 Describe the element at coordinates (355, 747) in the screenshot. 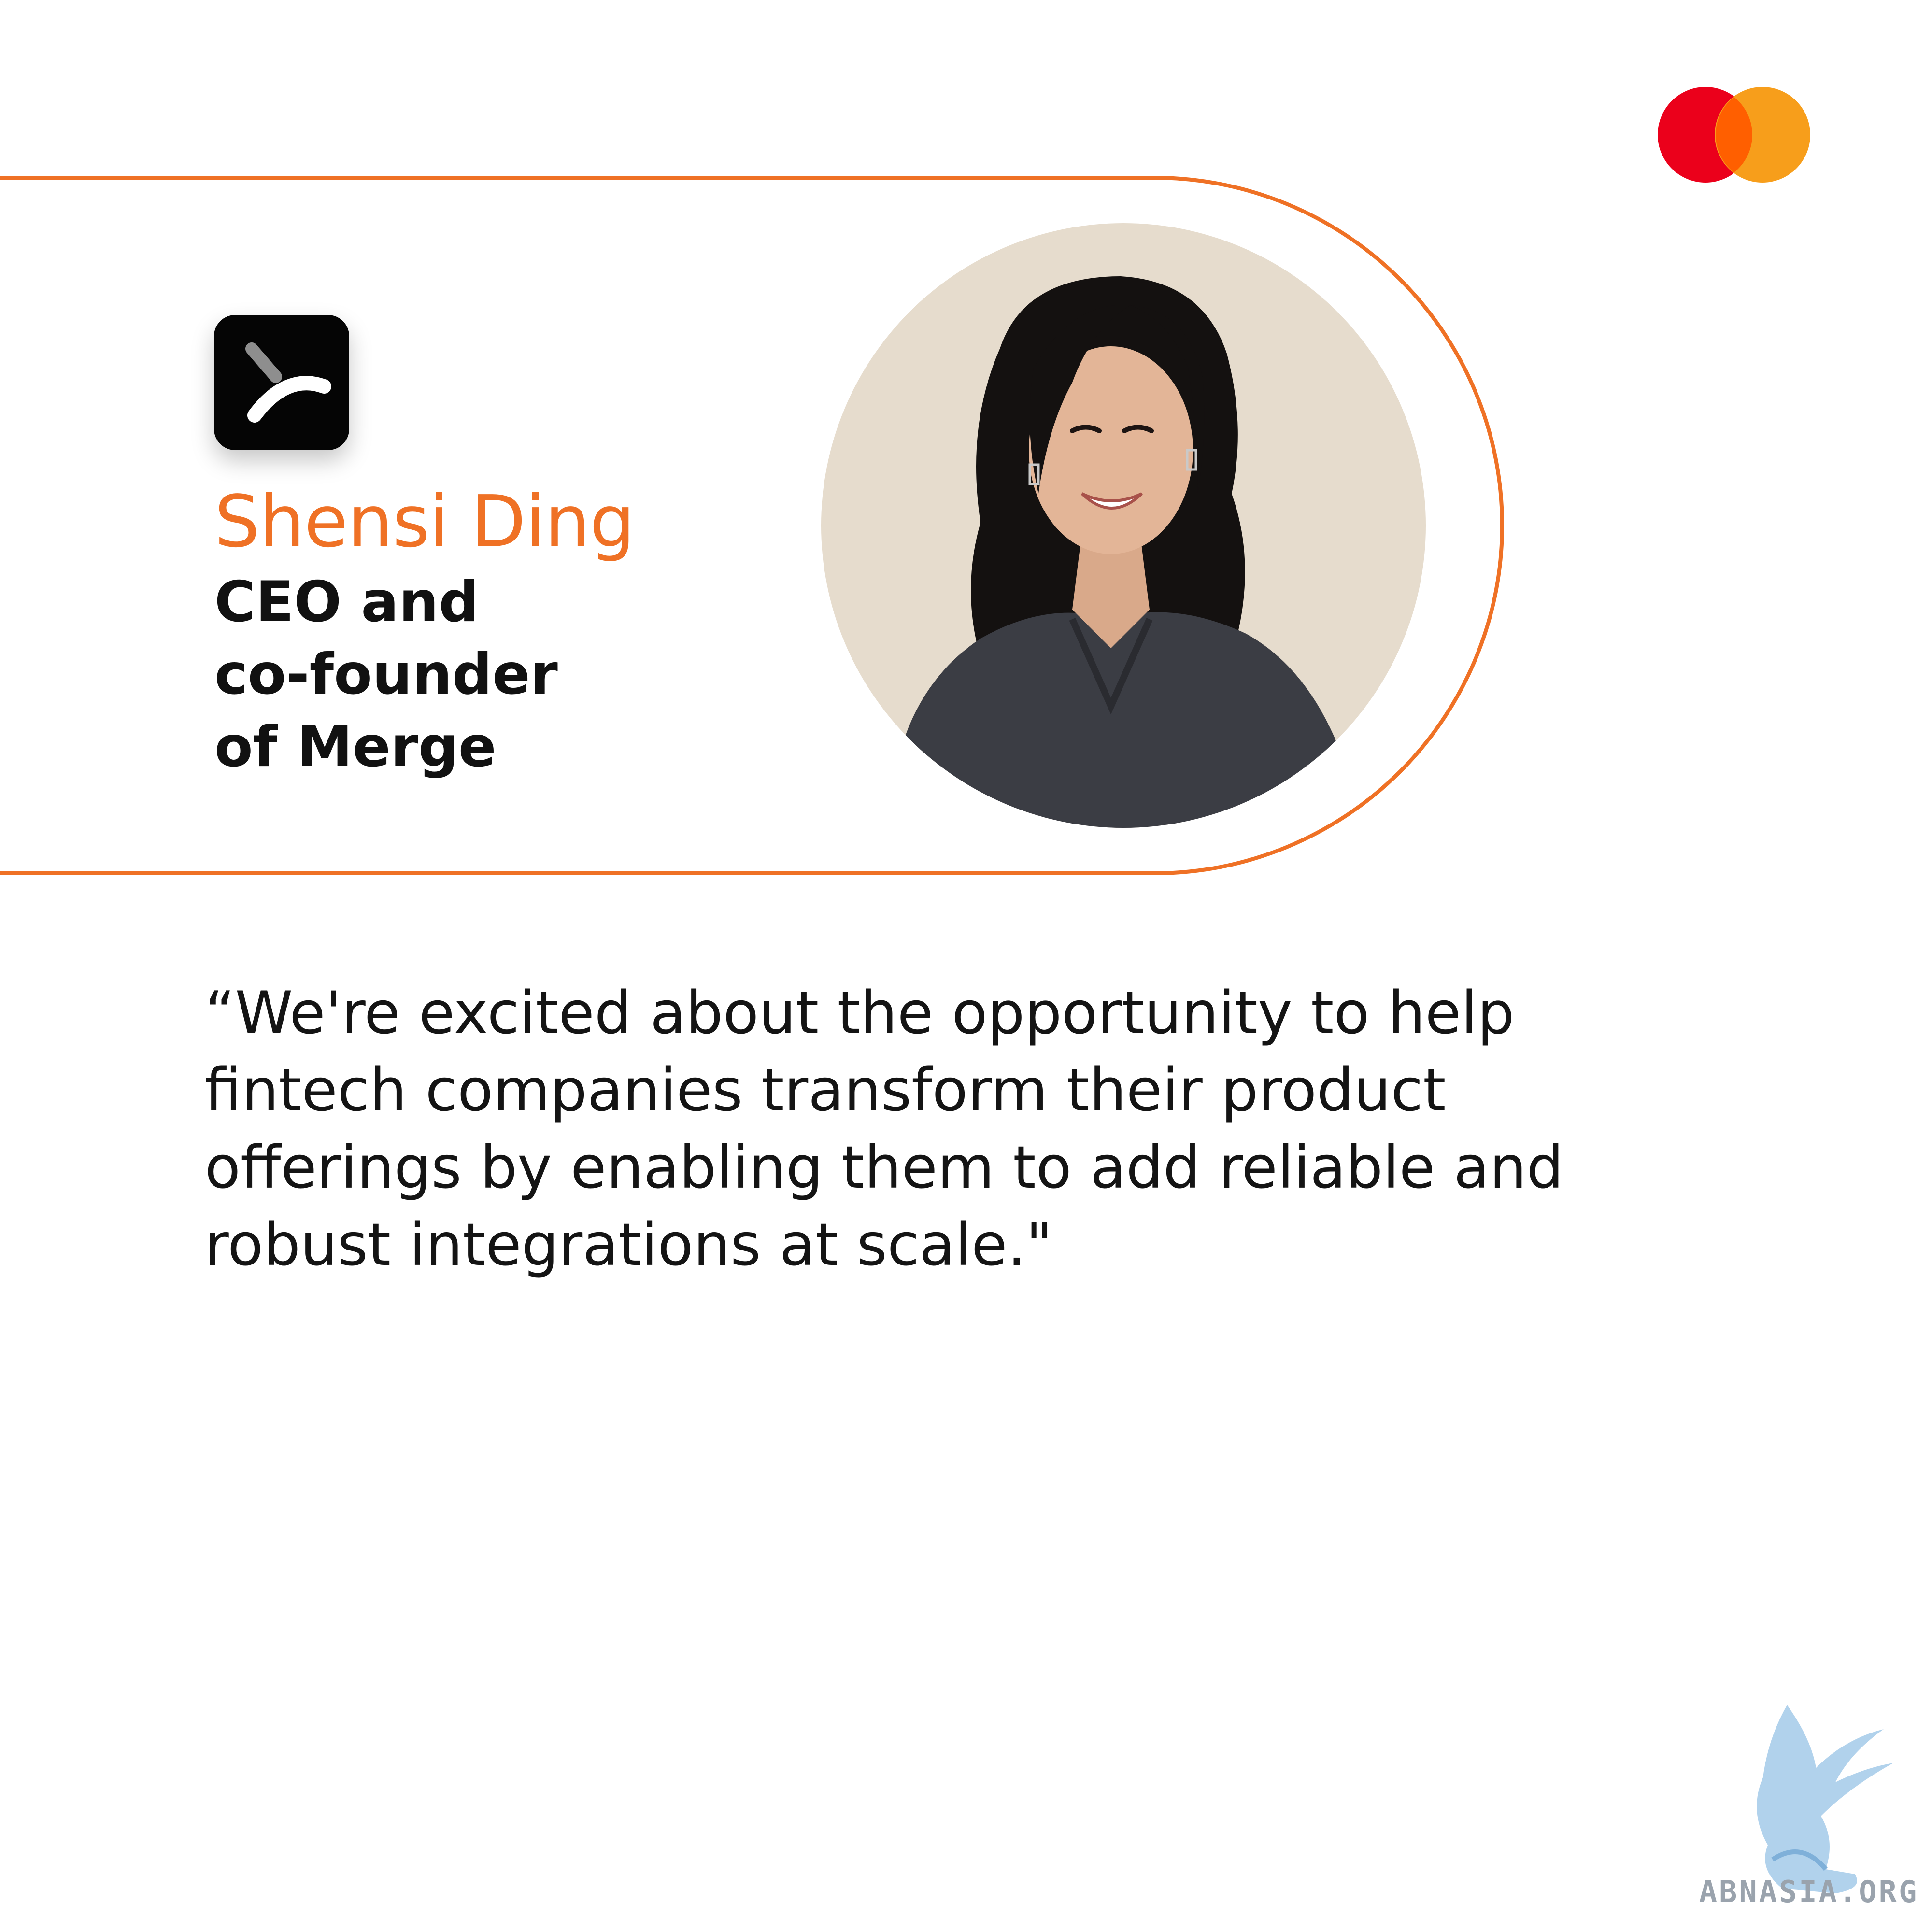

I see `person-title-line: of Merge` at that location.